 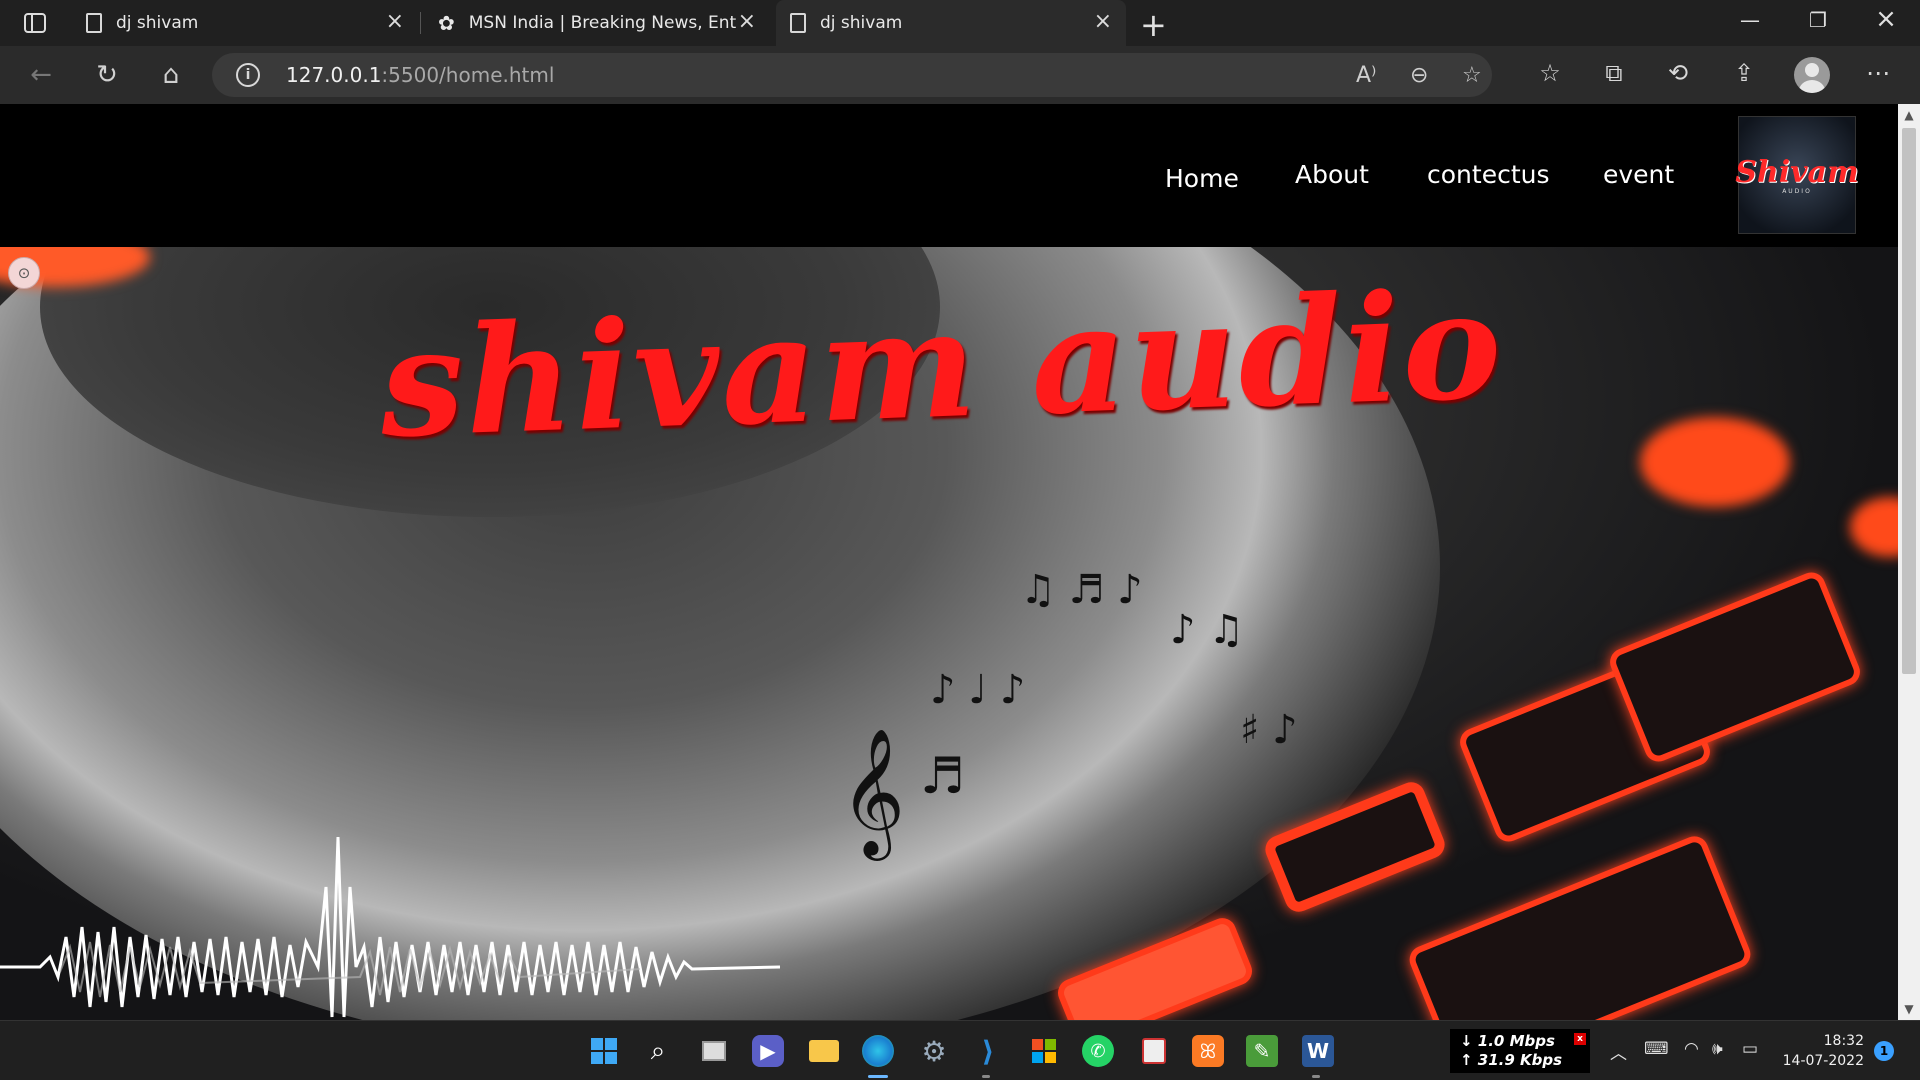 I want to click on xampp-button: ꕤ, so click(x=1208, y=1051).